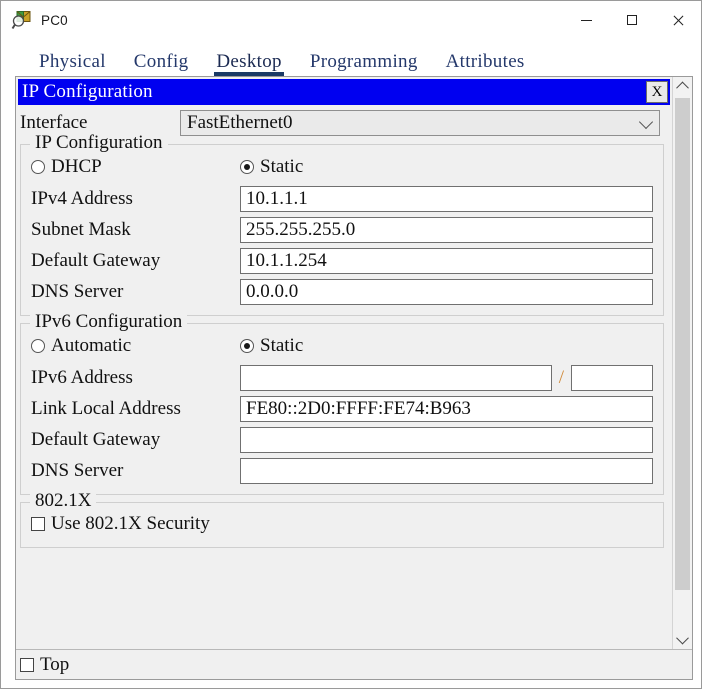 The height and width of the screenshot is (689, 702). What do you see at coordinates (109, 322) in the screenshot?
I see `ipv6-group-title: IPv6 Configuration` at bounding box center [109, 322].